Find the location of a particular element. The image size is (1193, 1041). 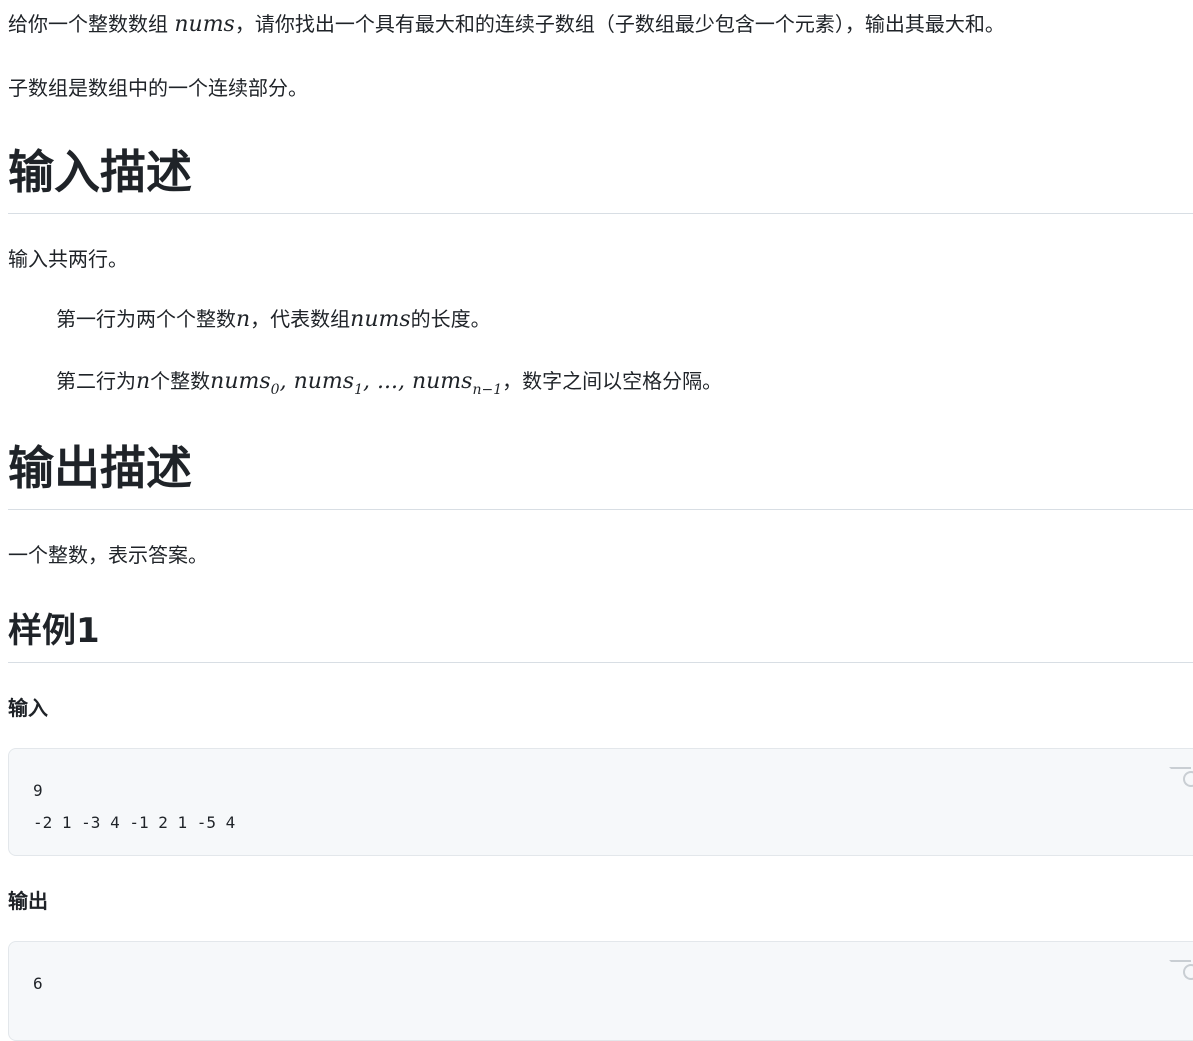

example-input-code: 9 -2 1 -3 4 -1 2 1 -5 4 is located at coordinates (134, 806).